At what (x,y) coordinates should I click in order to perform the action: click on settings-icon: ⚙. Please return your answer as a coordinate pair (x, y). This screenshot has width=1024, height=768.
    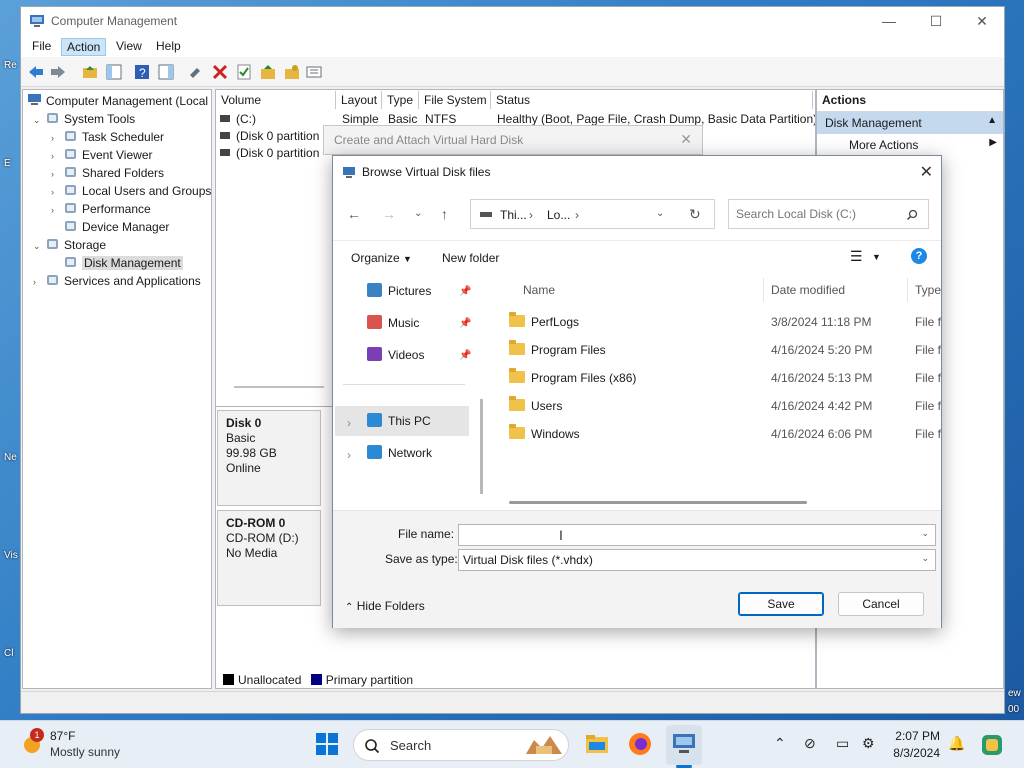
    Looking at the image, I should click on (868, 743).